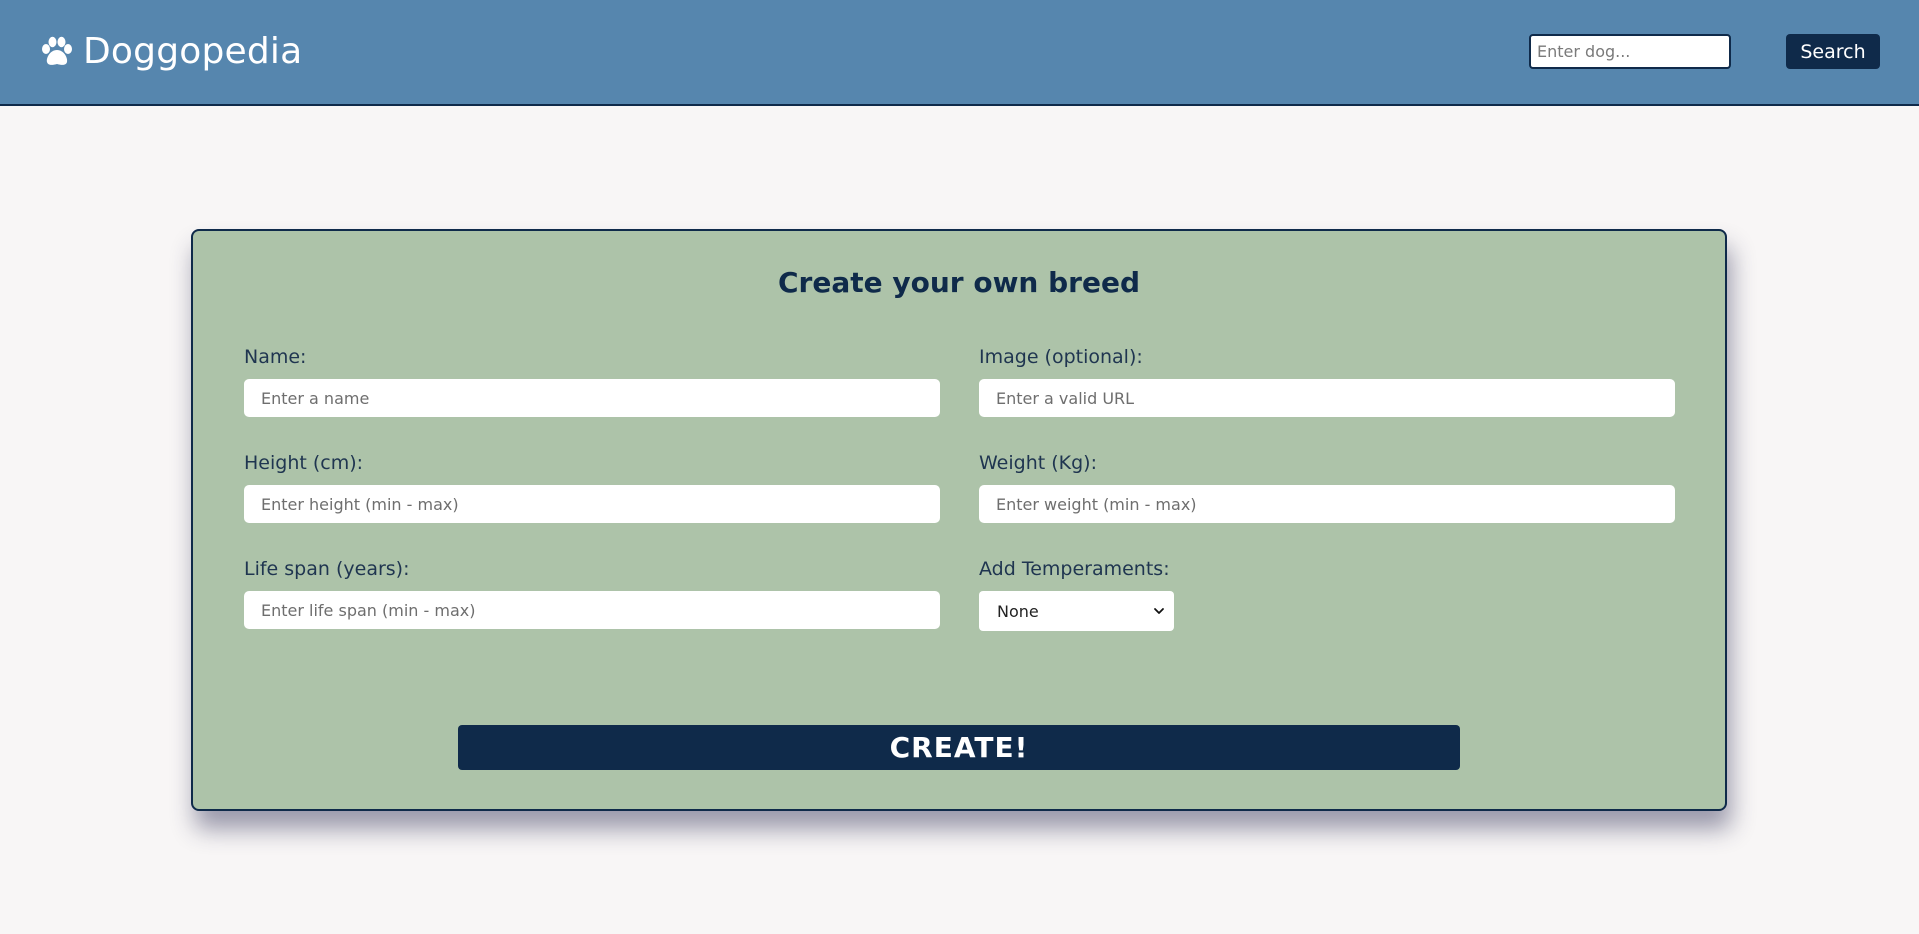 This screenshot has width=1919, height=934. I want to click on brand-name: Doggopedia, so click(193, 51).